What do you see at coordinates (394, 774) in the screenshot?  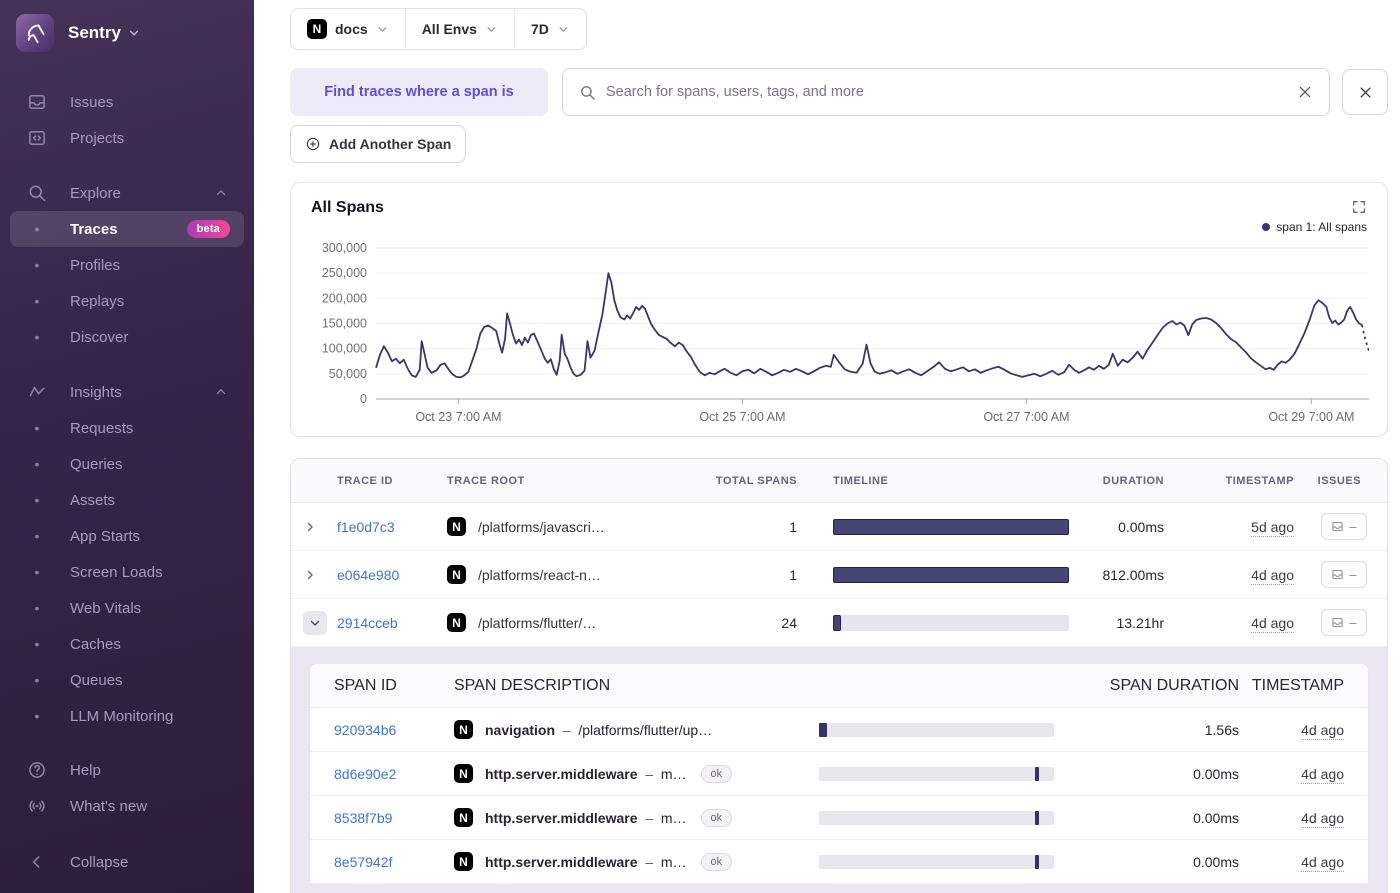 I see `span-id-link: 8d6e90e2` at bounding box center [394, 774].